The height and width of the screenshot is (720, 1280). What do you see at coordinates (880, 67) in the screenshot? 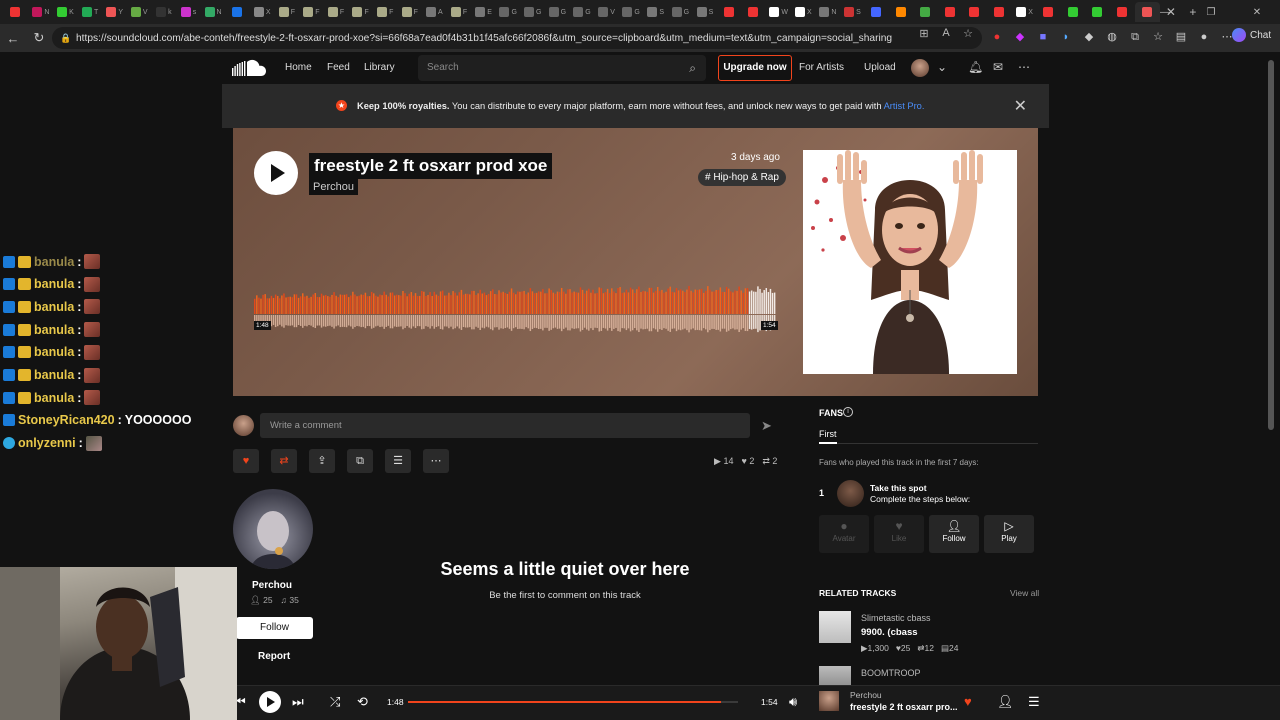
I see `nav-upload: Upload` at bounding box center [880, 67].